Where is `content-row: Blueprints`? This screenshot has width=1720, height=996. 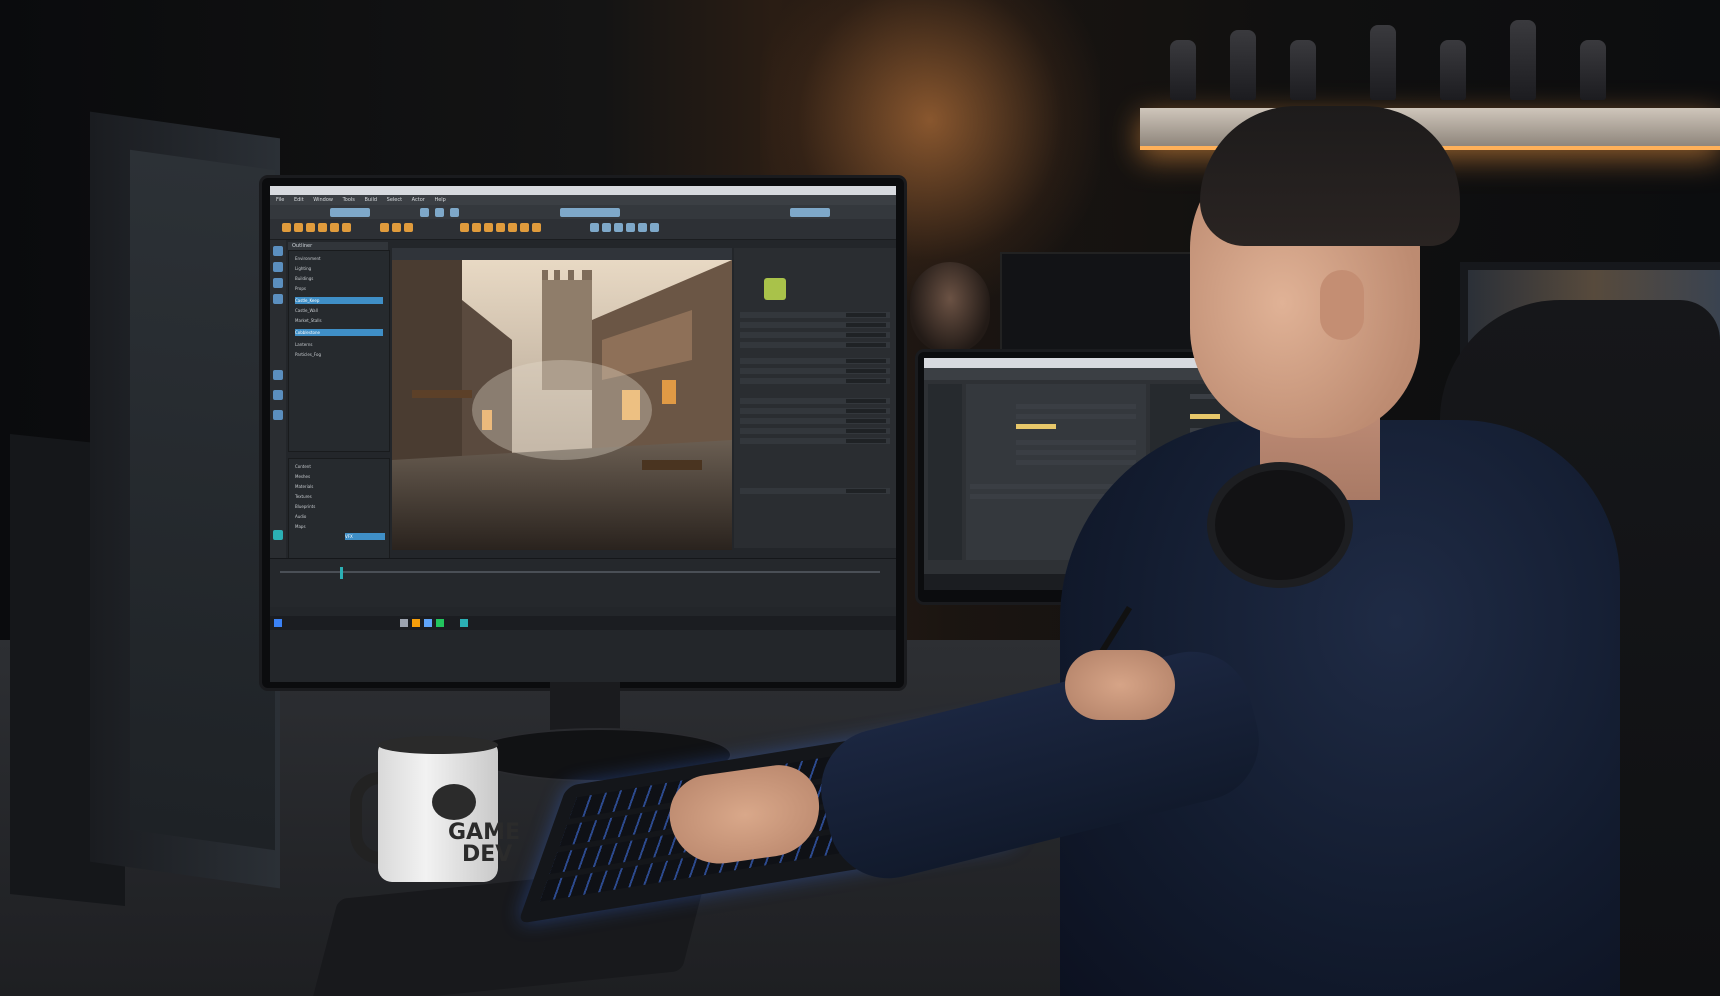
content-row: Blueprints is located at coordinates (305, 506).